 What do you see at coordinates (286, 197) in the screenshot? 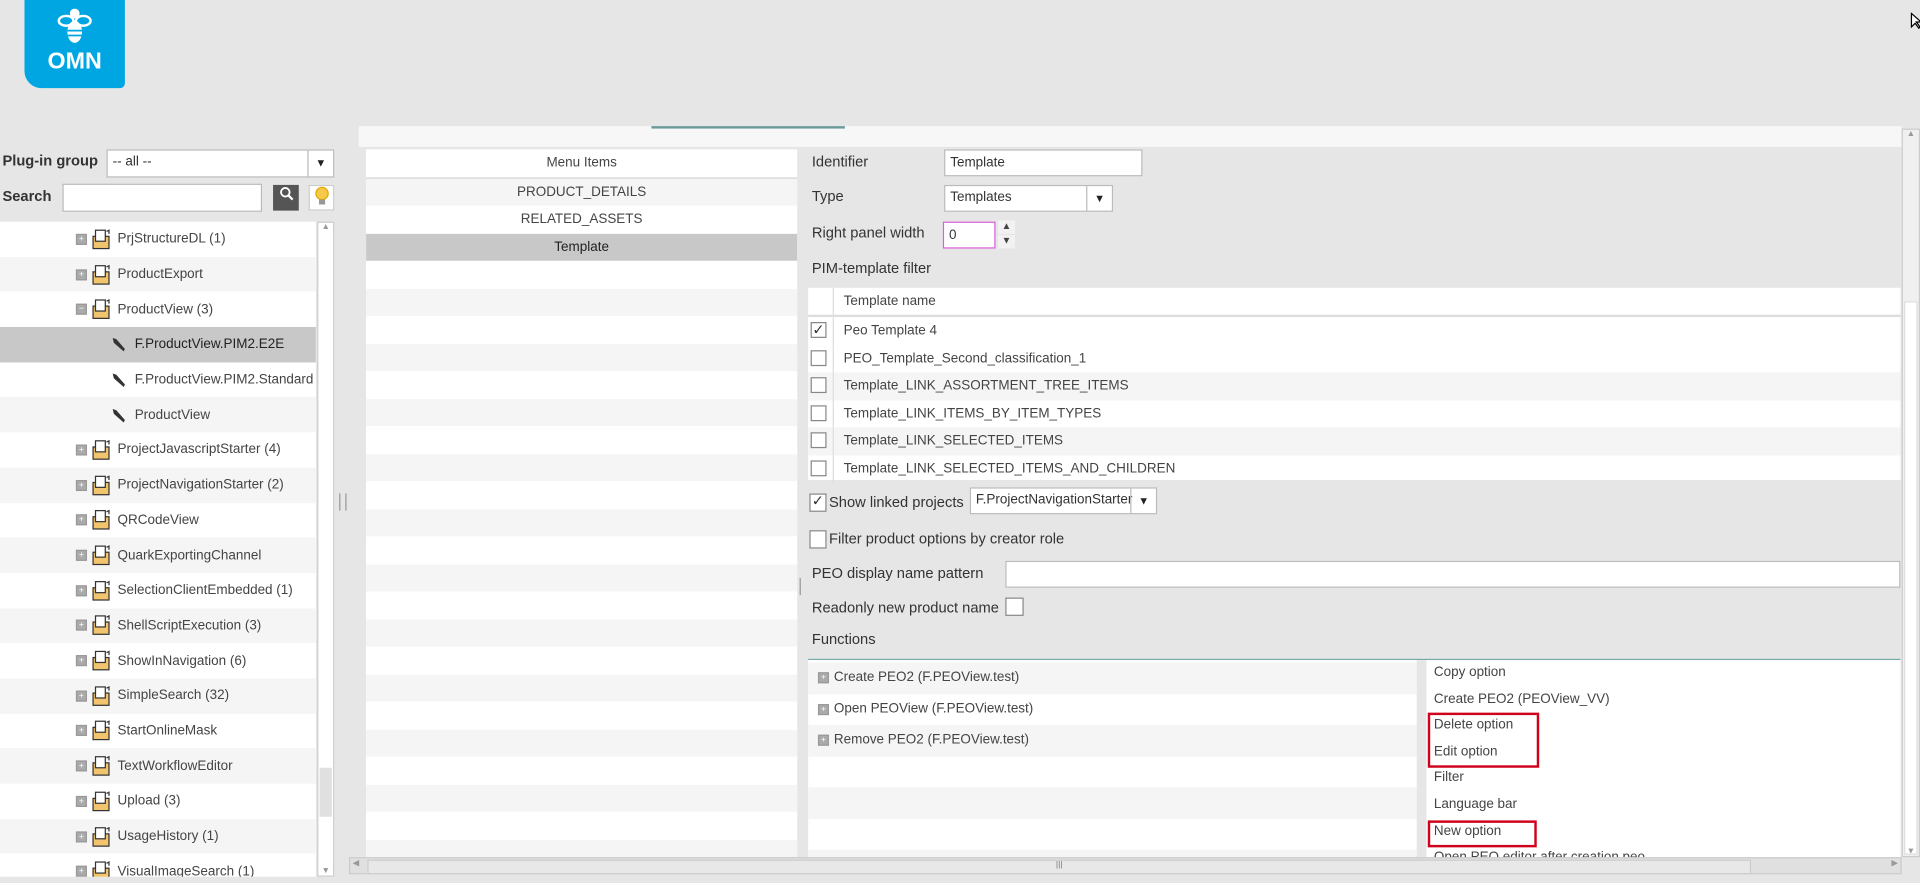
I see `search-button` at bounding box center [286, 197].